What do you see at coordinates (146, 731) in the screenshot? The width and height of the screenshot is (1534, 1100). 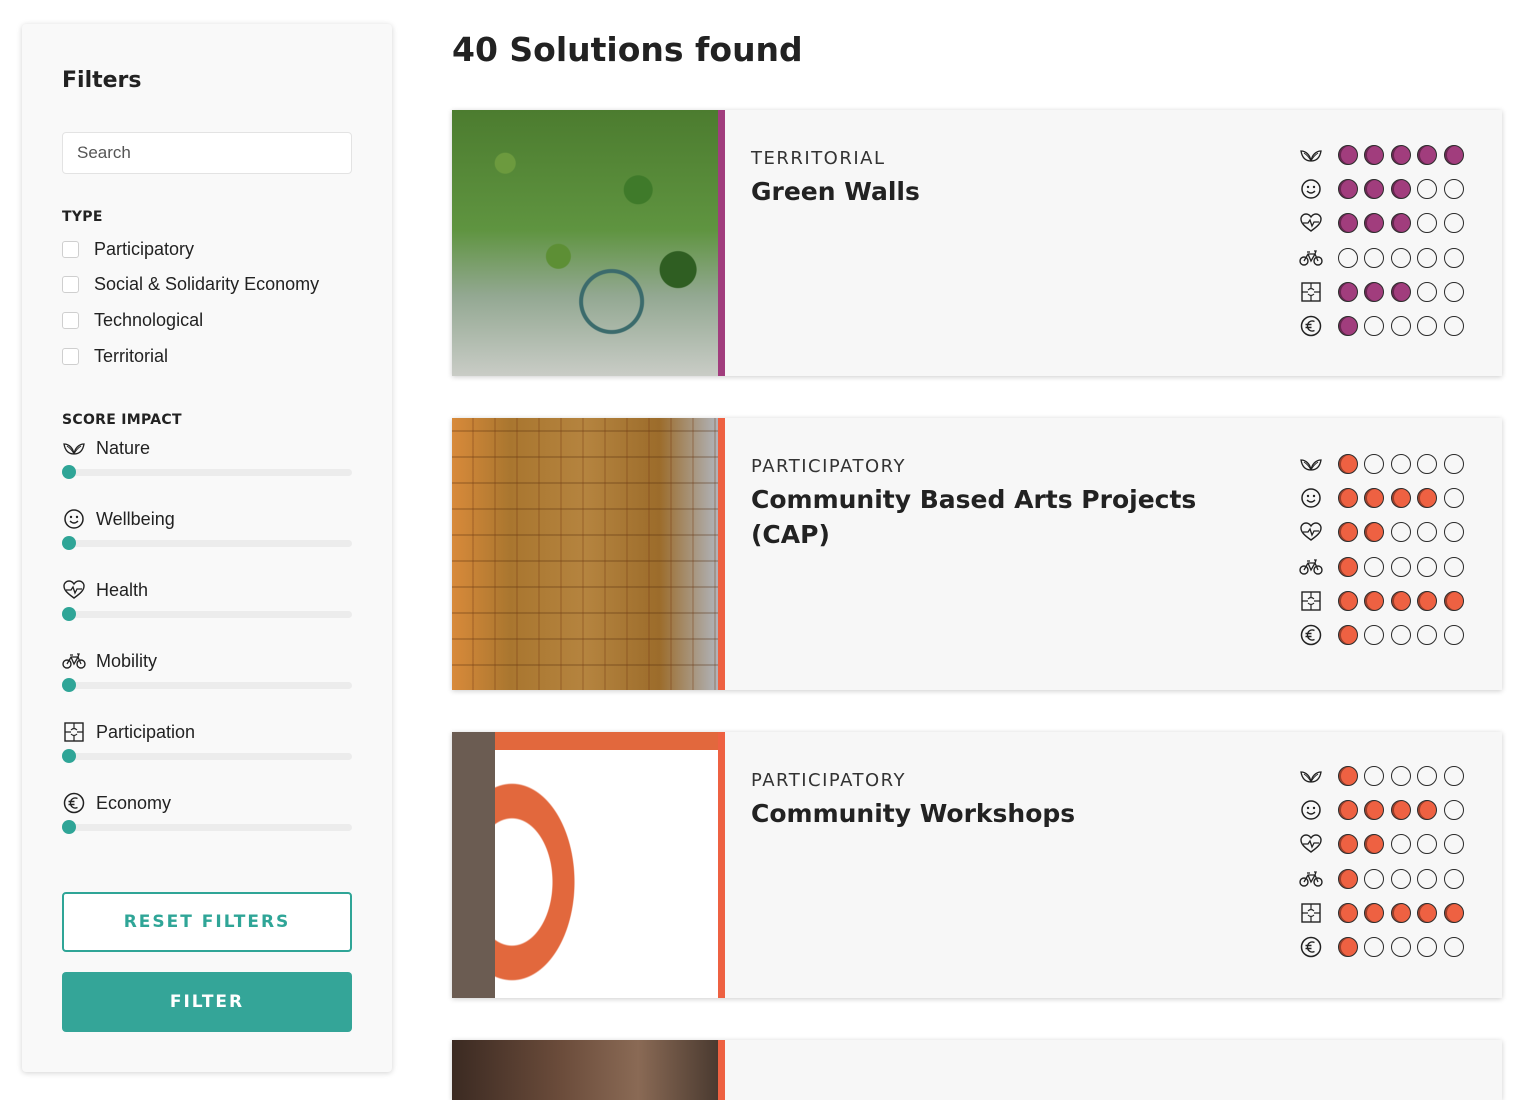 I see `slider-label: Participation` at bounding box center [146, 731].